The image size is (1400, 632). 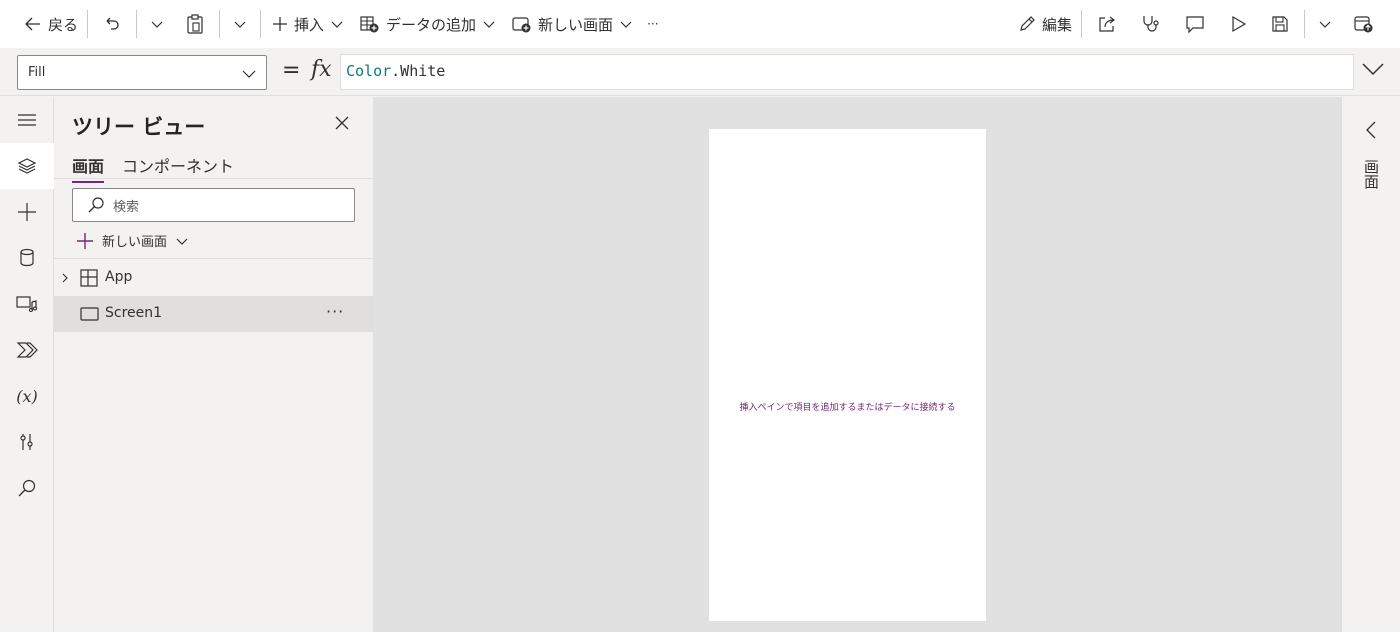 I want to click on rail-data-button, so click(x=27, y=258).